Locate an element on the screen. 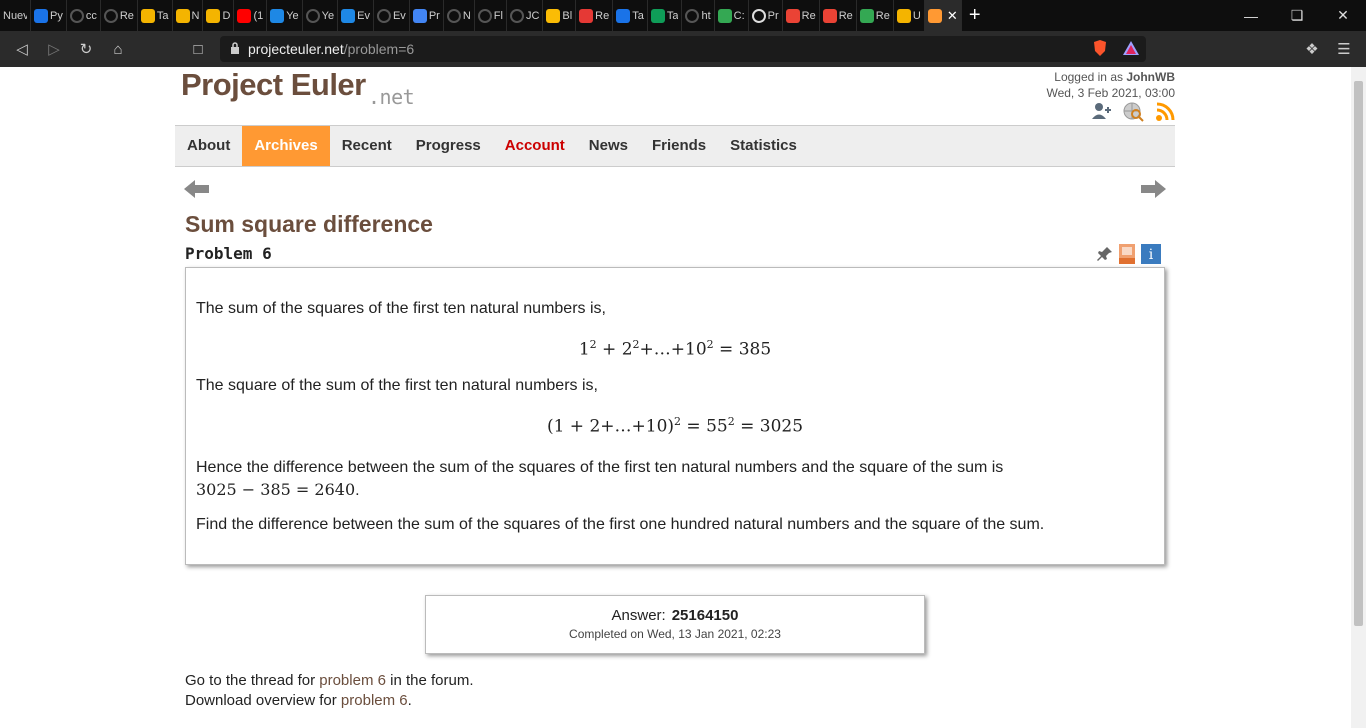 The image size is (1366, 728). tab-label: Py is located at coordinates (56, 15).